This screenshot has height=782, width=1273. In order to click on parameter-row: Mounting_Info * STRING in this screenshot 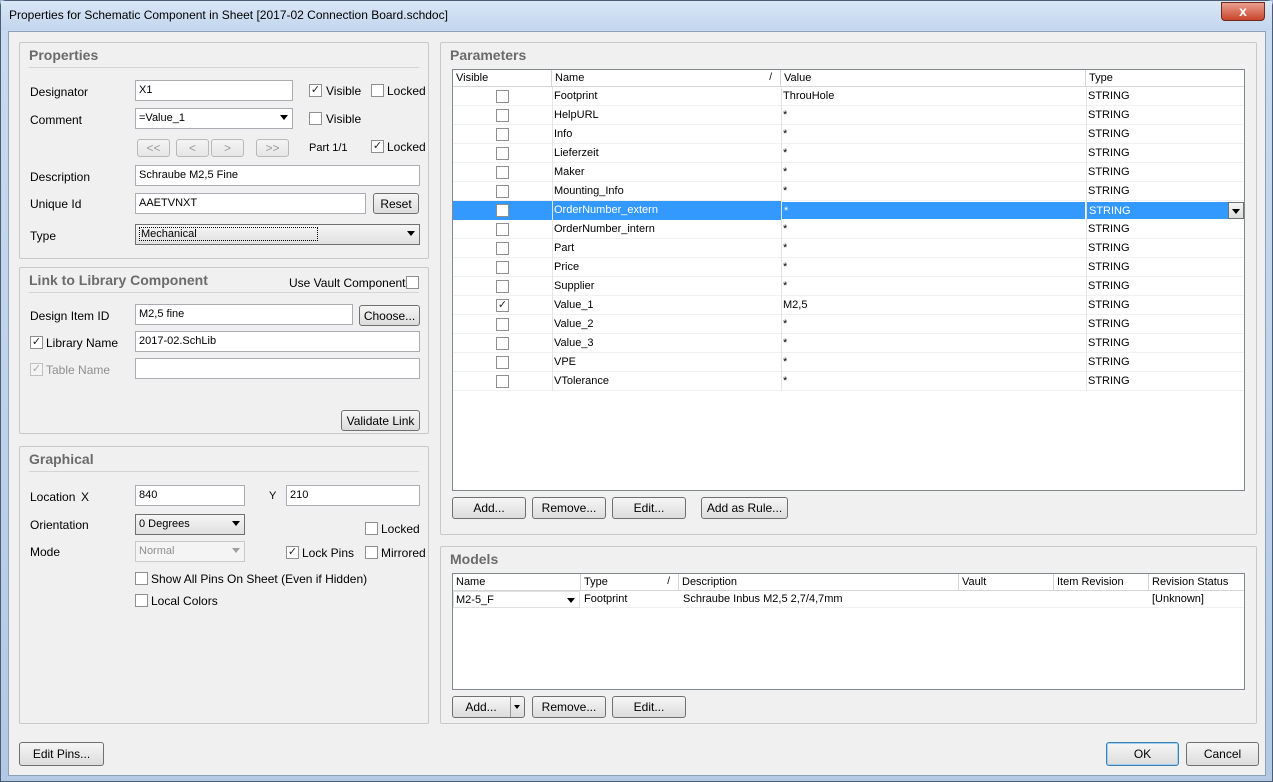, I will do `click(848, 191)`.